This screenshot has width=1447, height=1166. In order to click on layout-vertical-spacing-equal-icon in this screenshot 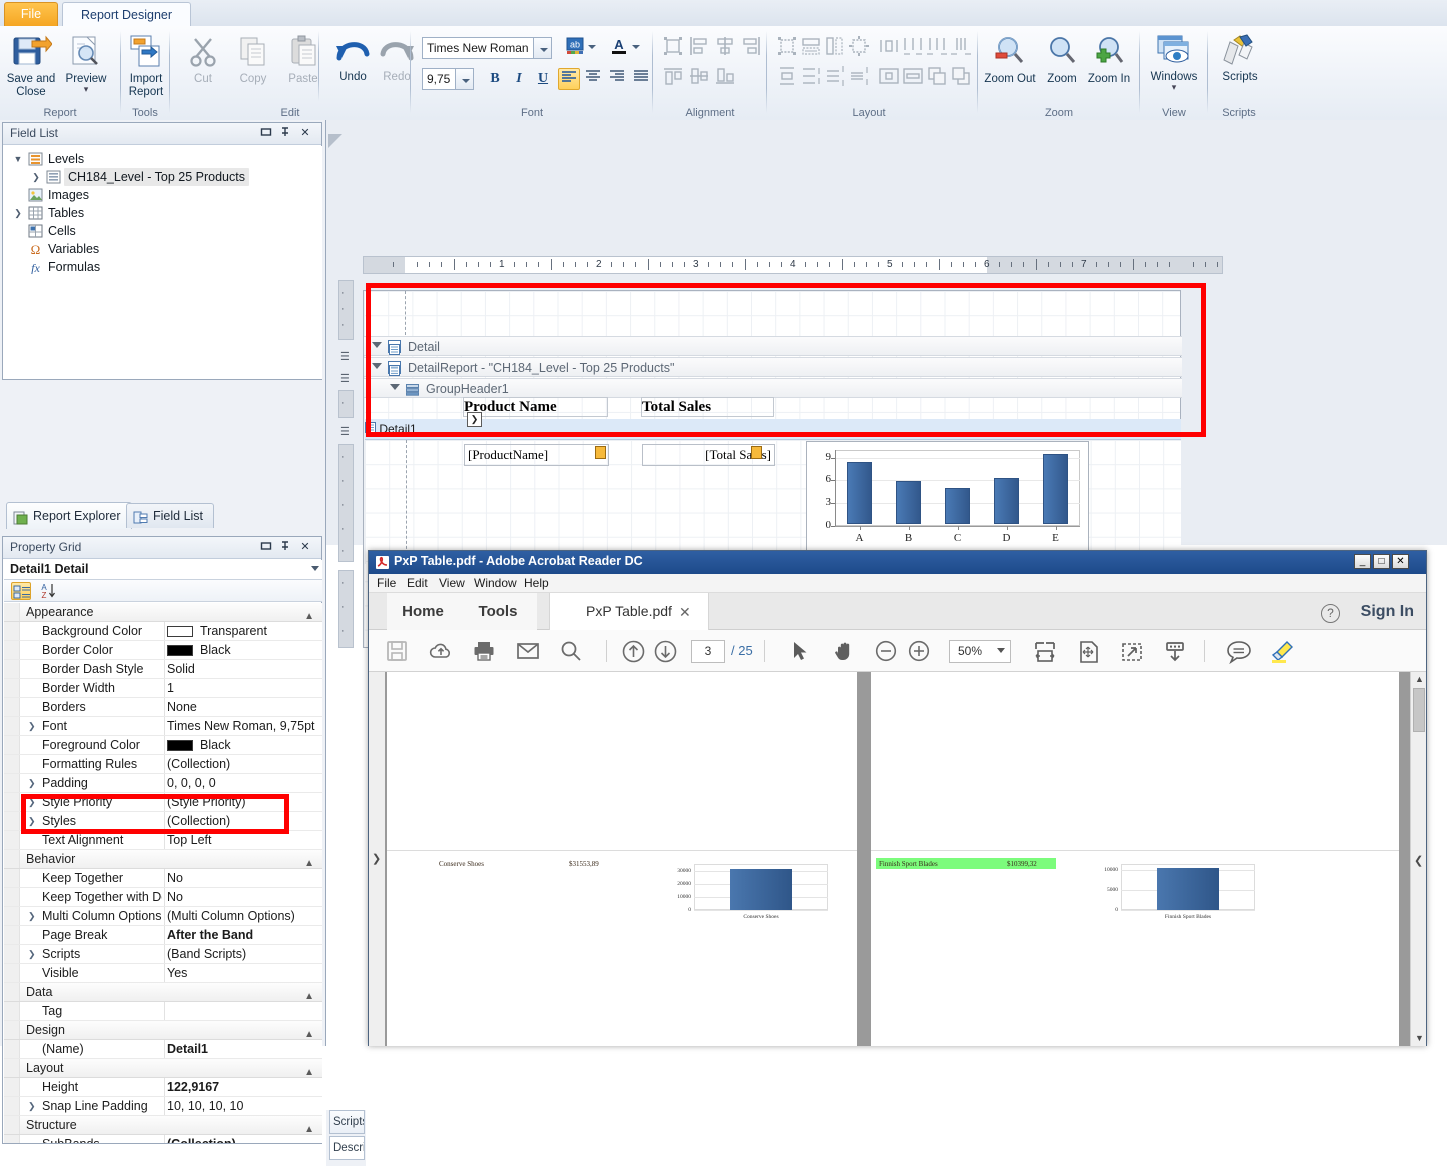, I will do `click(787, 76)`.